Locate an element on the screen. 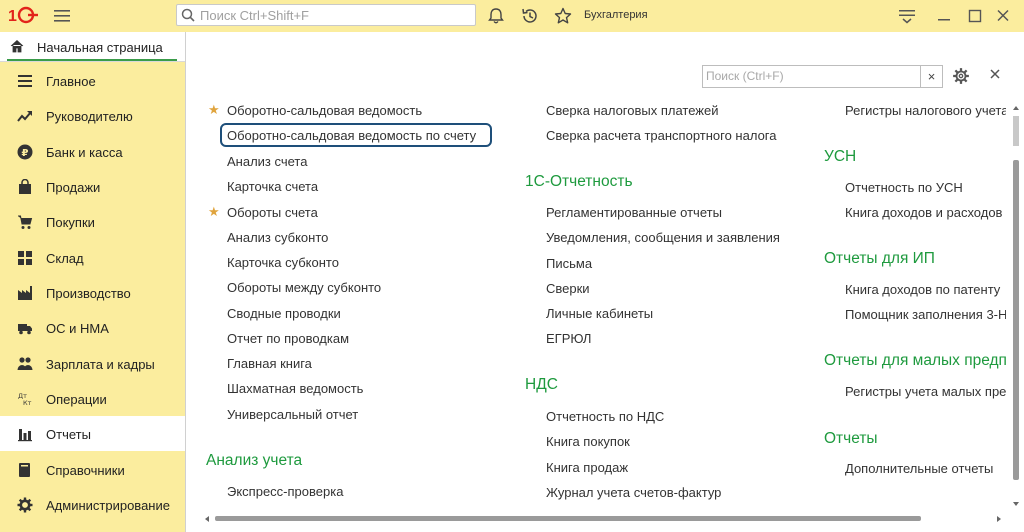  gear-icon is located at coordinates (25, 505).